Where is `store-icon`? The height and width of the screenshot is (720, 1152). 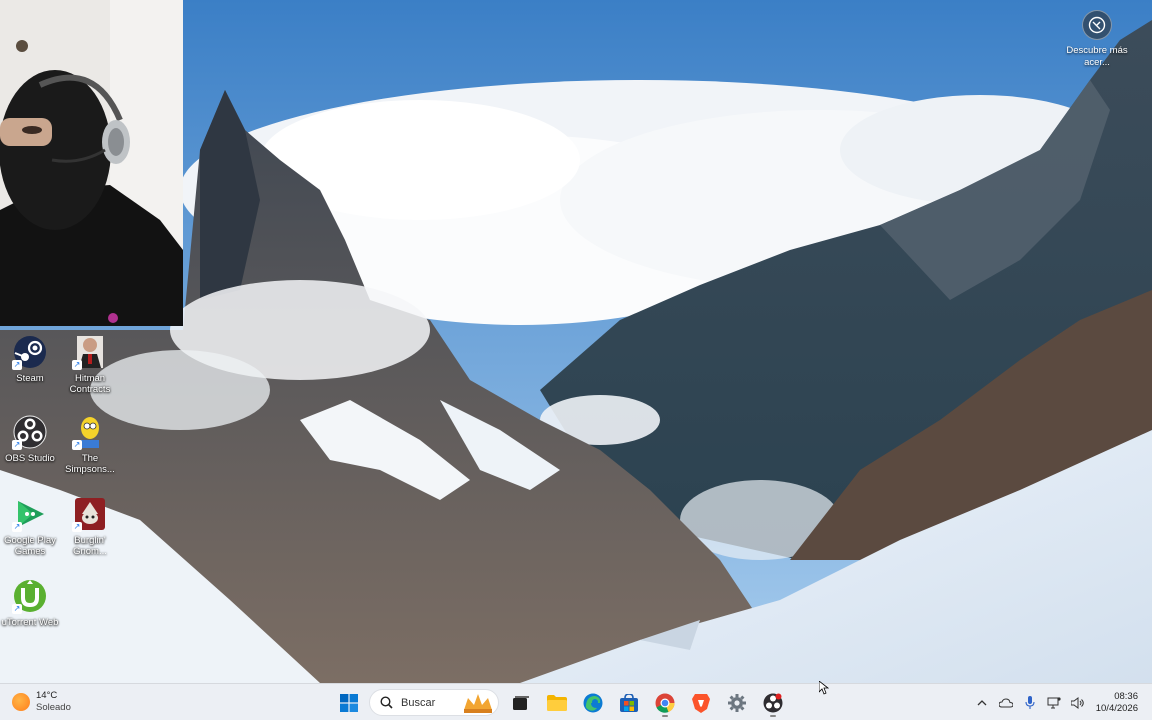 store-icon is located at coordinates (629, 702).